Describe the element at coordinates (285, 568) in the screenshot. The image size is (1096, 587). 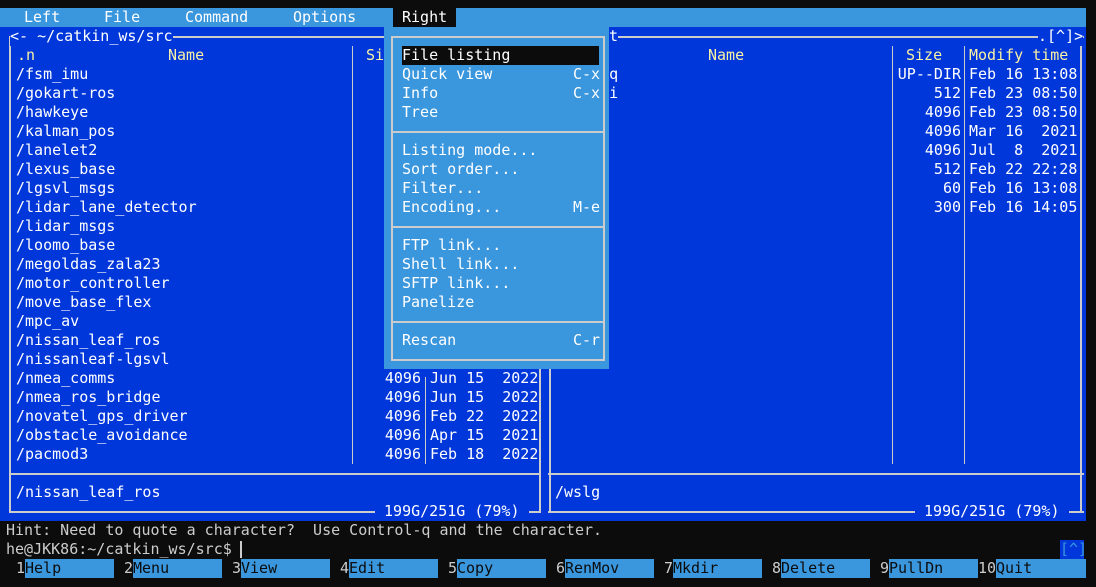
I see `function-key-label: View` at that location.